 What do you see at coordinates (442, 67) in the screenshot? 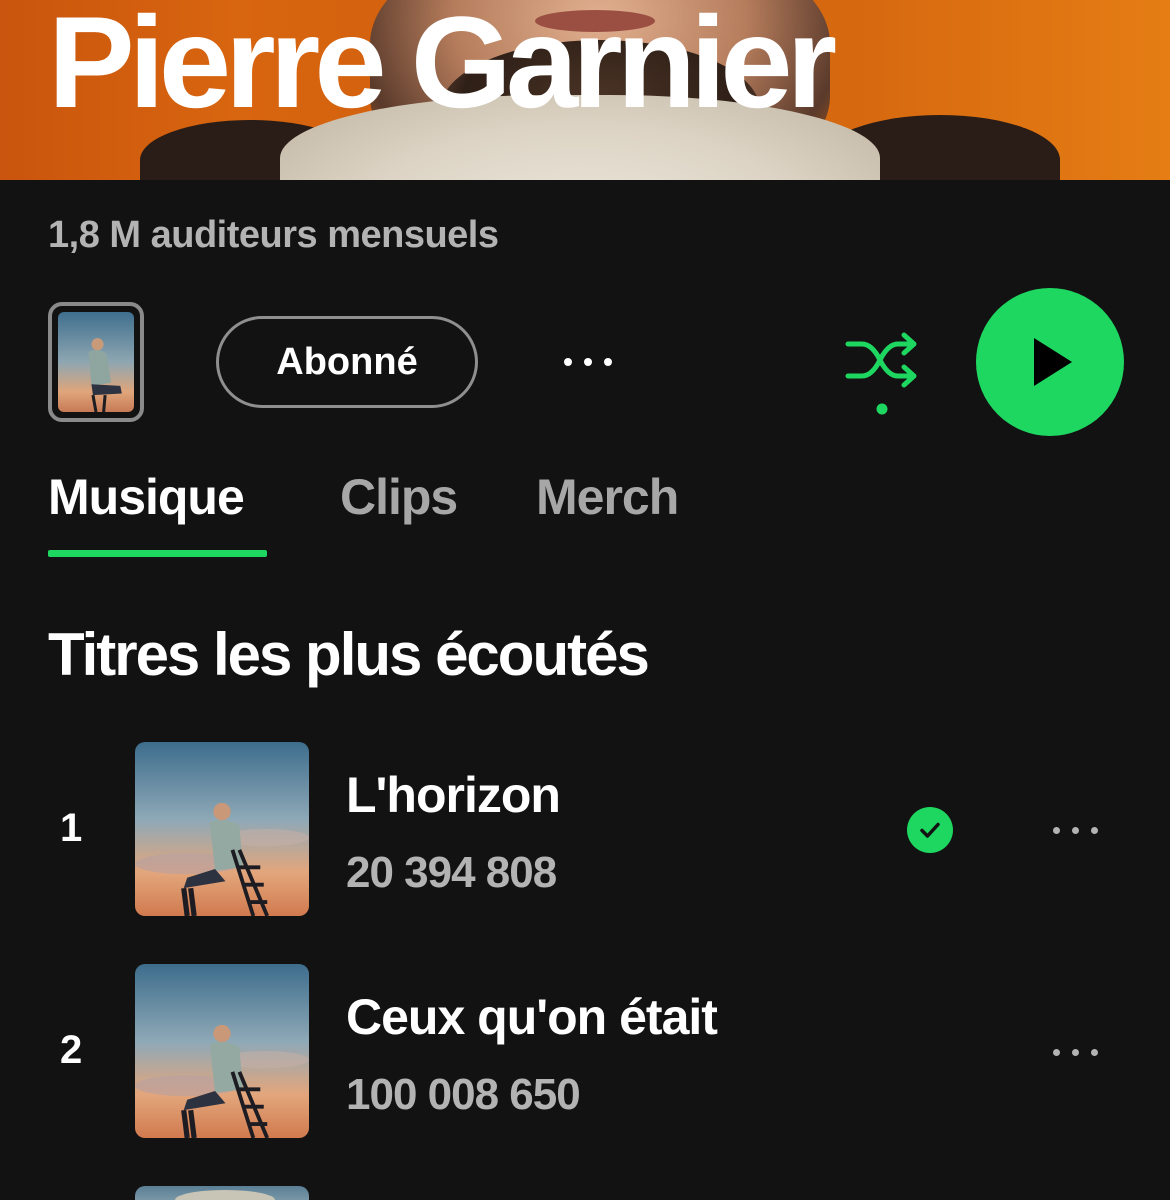
I see `artist-name: Pierre Garnier` at bounding box center [442, 67].